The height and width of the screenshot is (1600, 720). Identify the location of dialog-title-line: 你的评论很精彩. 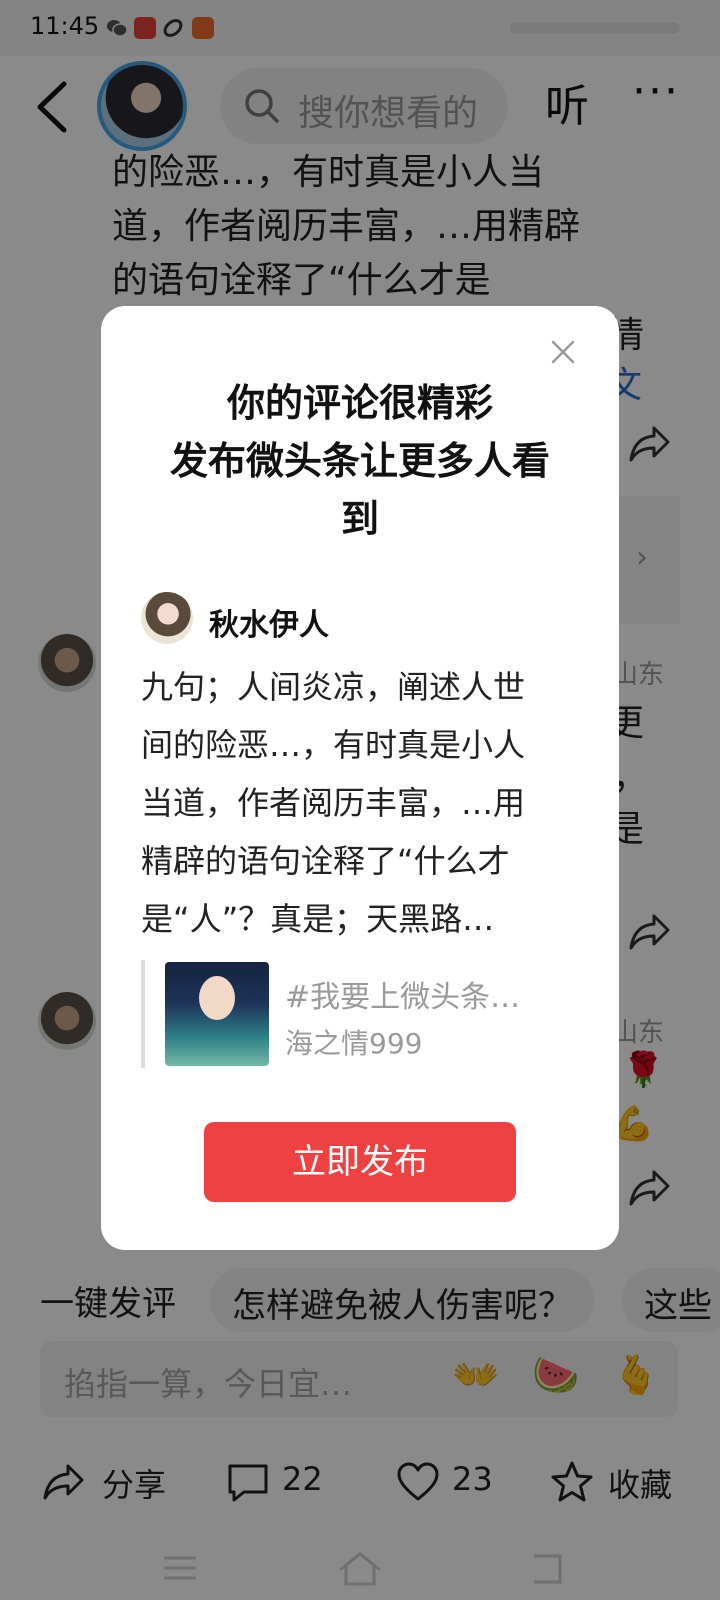
(359, 403).